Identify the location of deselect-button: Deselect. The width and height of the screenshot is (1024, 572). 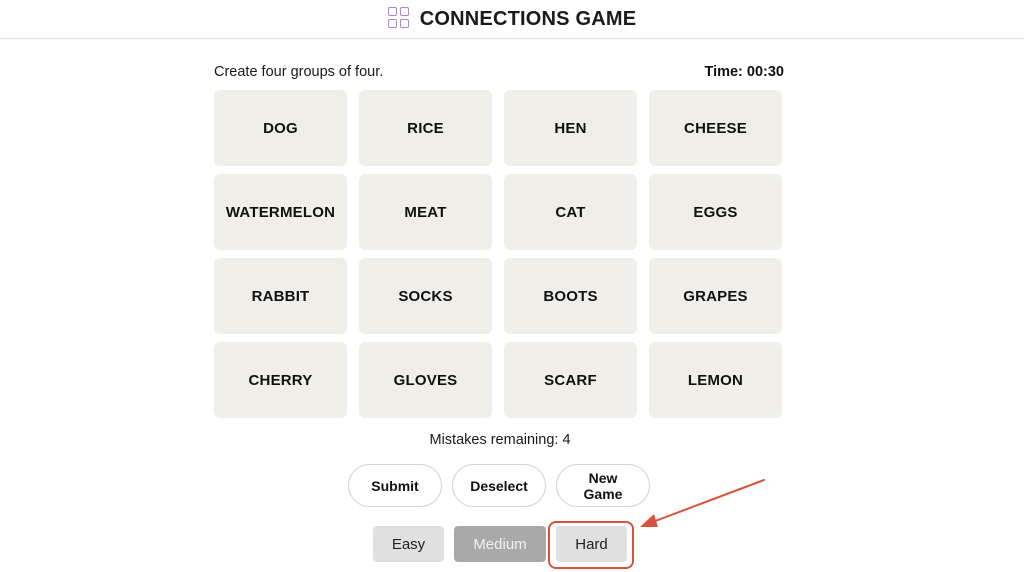
(499, 485).